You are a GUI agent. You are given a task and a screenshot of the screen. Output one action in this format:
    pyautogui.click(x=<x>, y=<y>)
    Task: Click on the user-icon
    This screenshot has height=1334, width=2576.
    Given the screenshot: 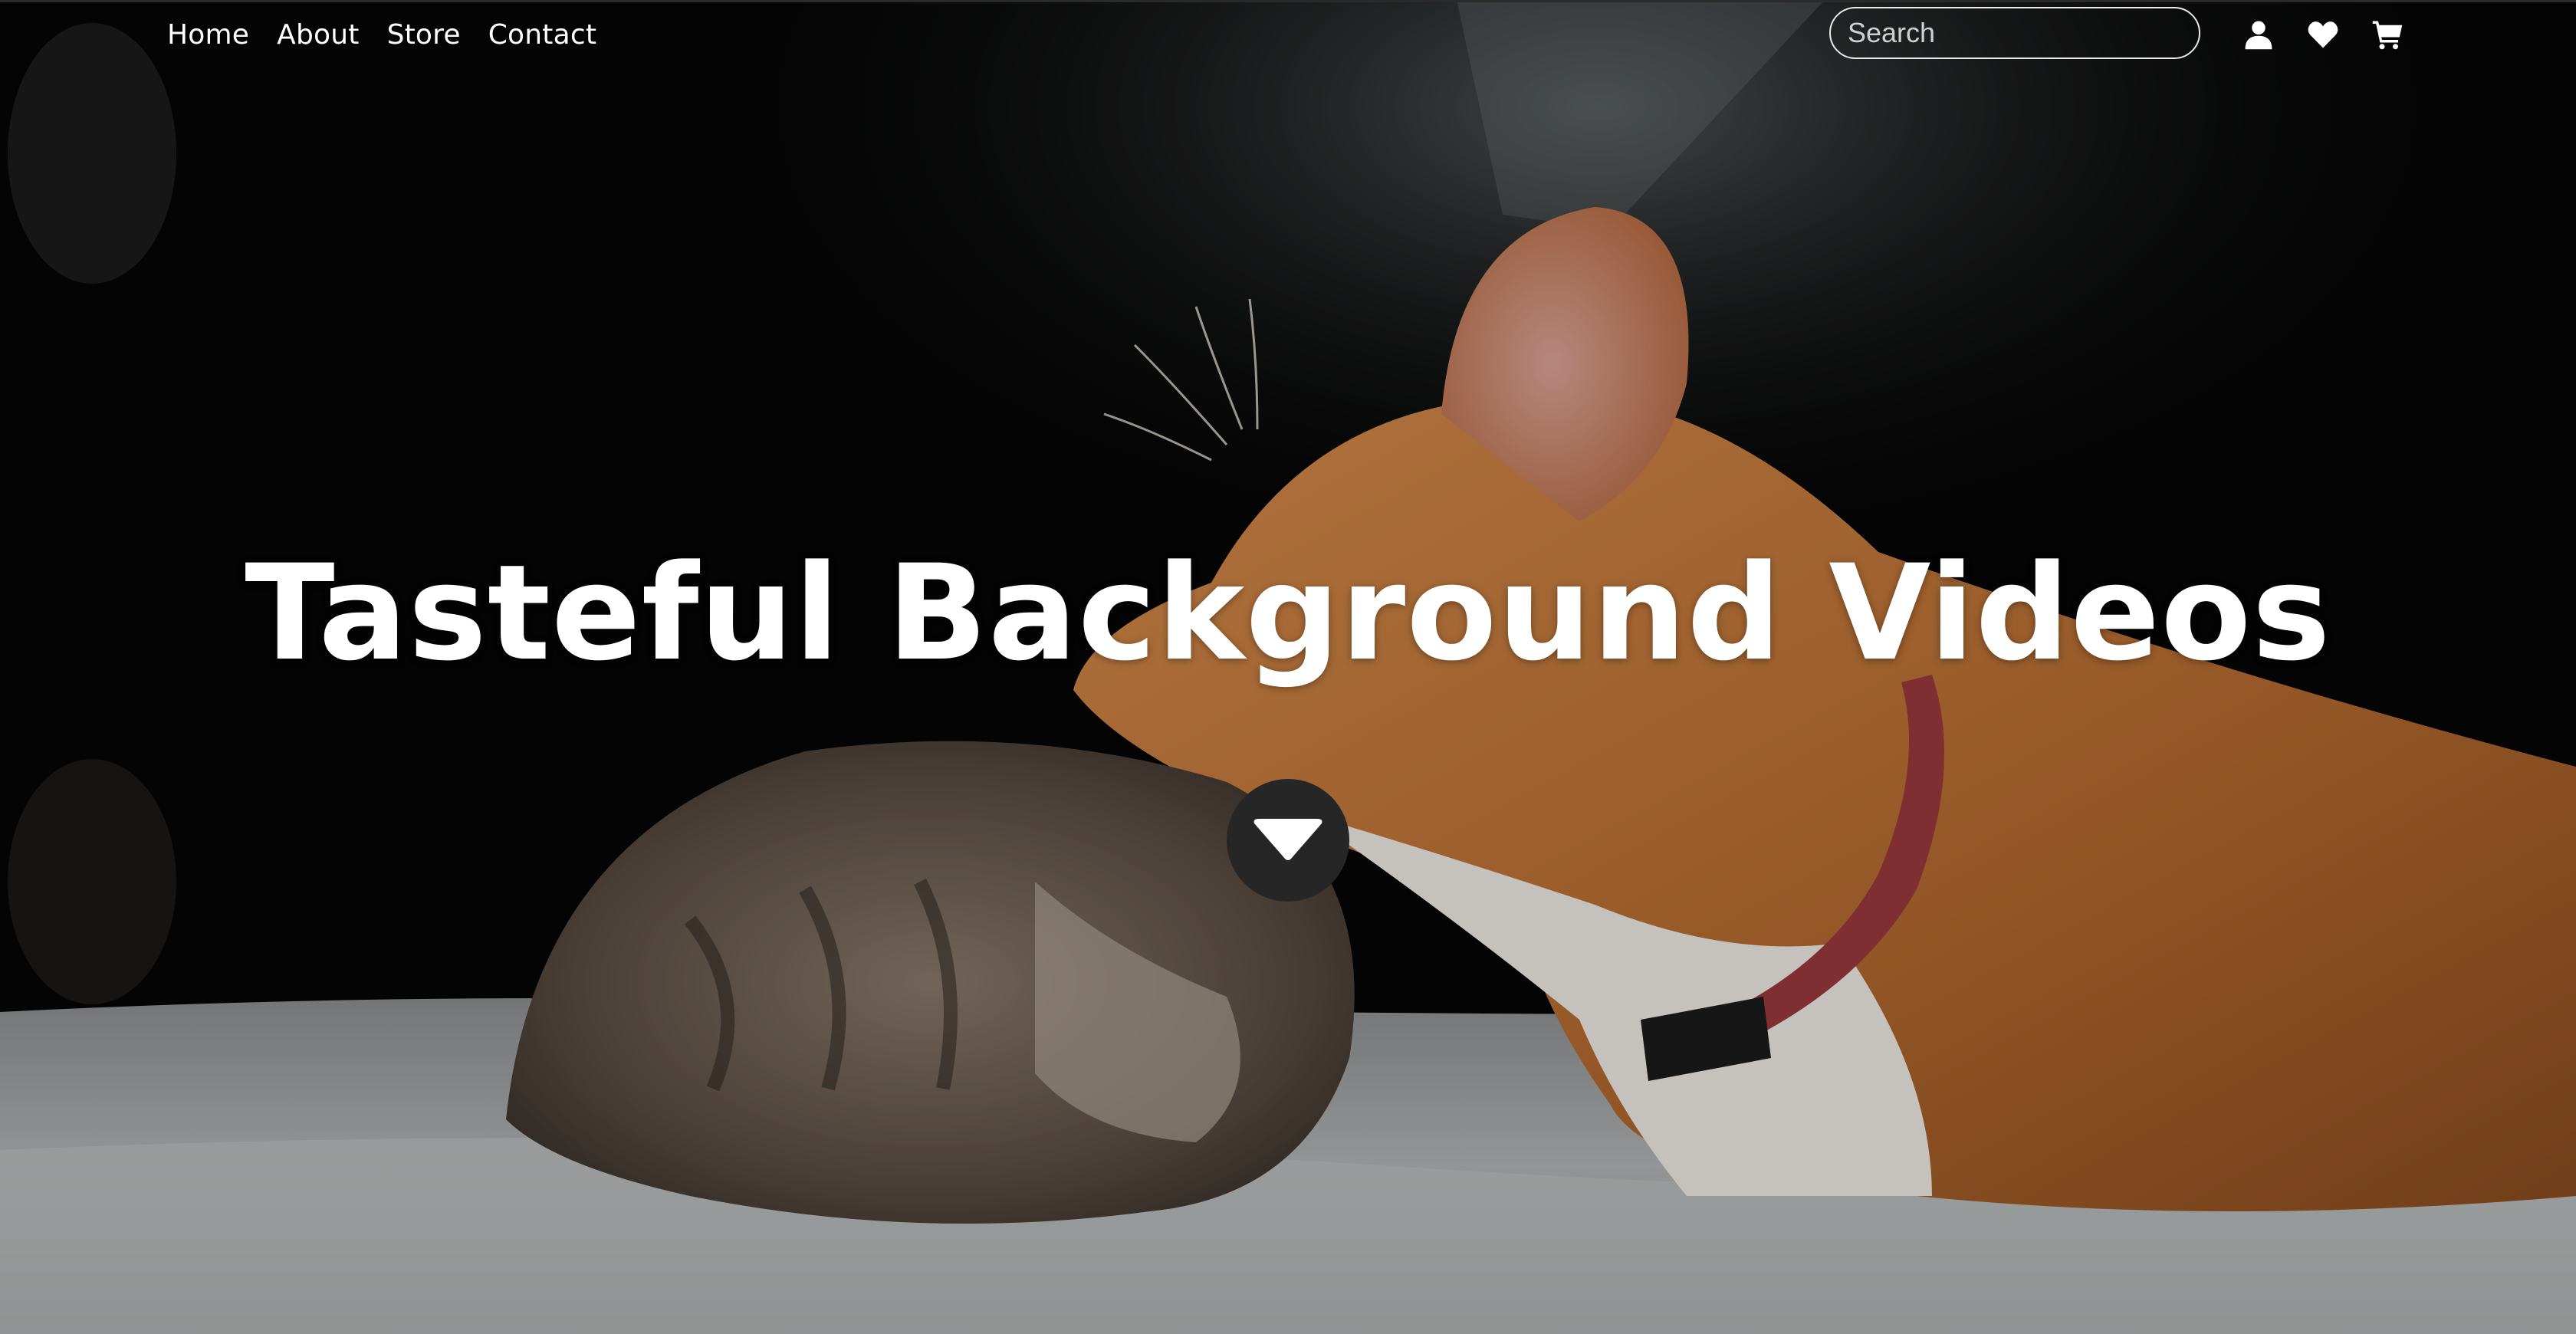 What is the action you would take?
    pyautogui.click(x=2259, y=36)
    